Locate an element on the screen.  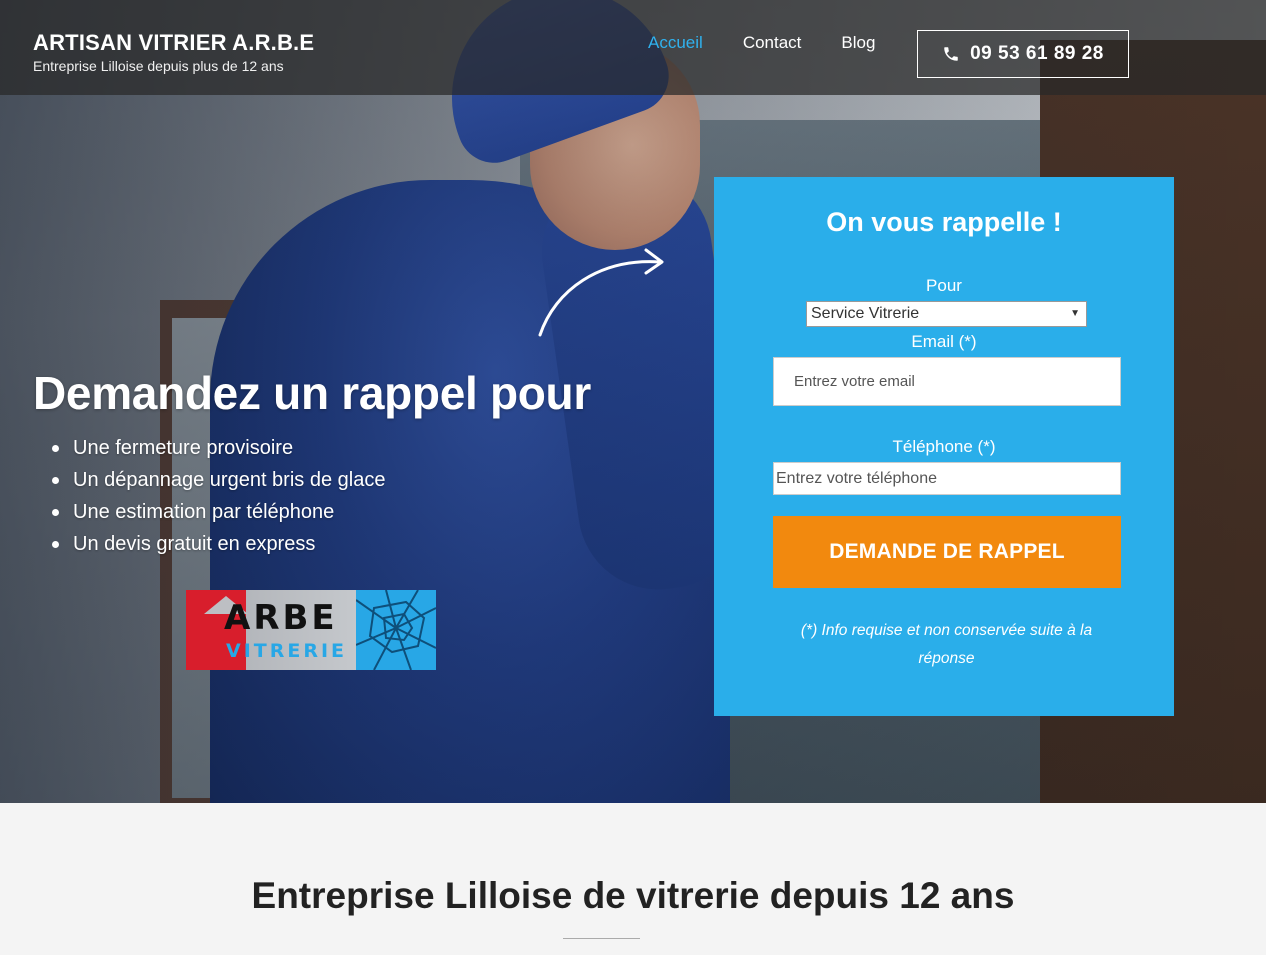
list-item-label: Un devis gratuit en express is located at coordinates (194, 544).